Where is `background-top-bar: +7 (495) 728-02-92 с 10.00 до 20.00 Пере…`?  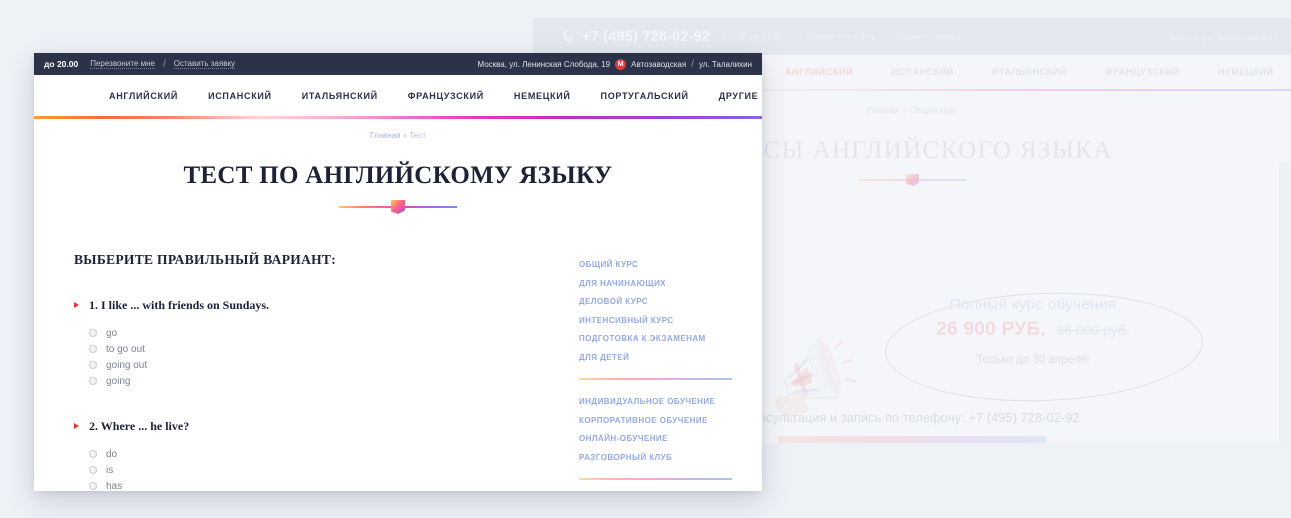
background-top-bar: +7 (495) 728-02-92 с 10.00 до 20.00 Пере… is located at coordinates (912, 36).